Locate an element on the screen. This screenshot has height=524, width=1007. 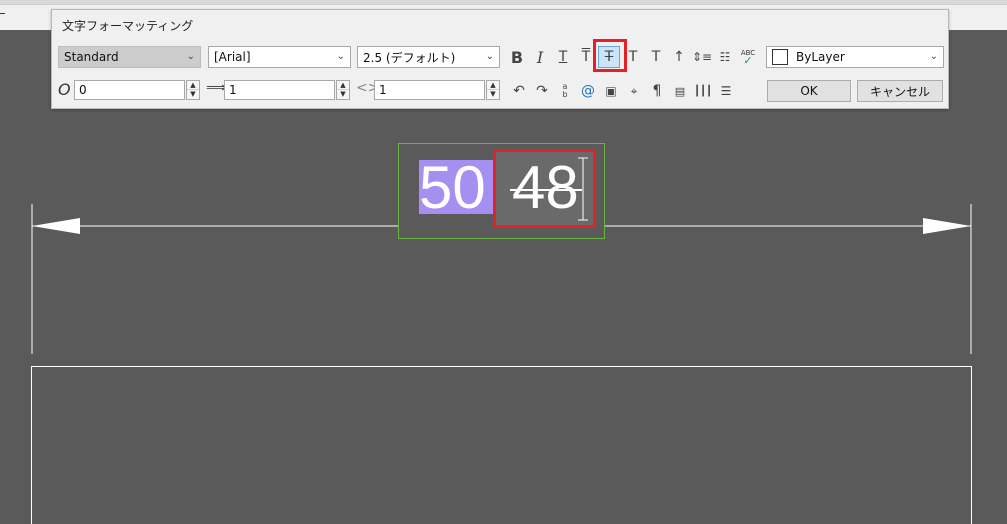
tracking-spinner: ▲ ▼ is located at coordinates (343, 90).